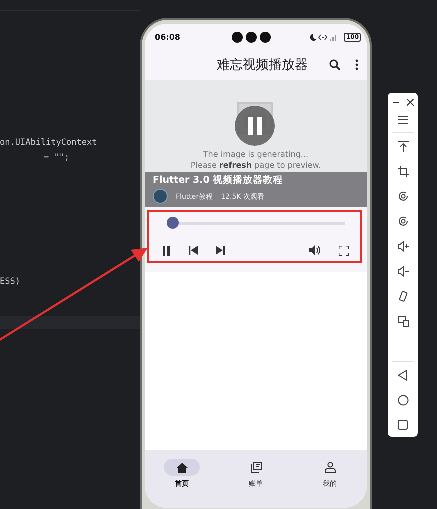  I want to click on home-icon, so click(182, 467).